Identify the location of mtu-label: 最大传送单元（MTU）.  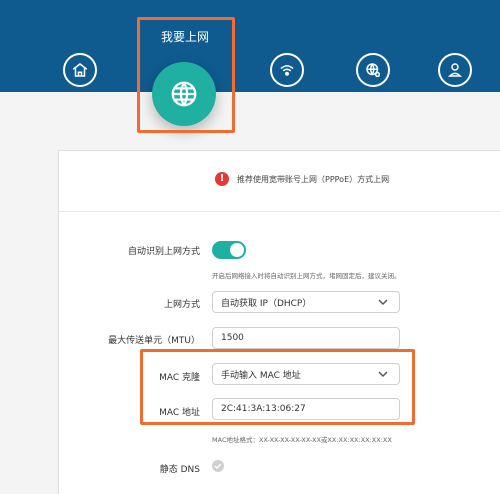
(154, 341).